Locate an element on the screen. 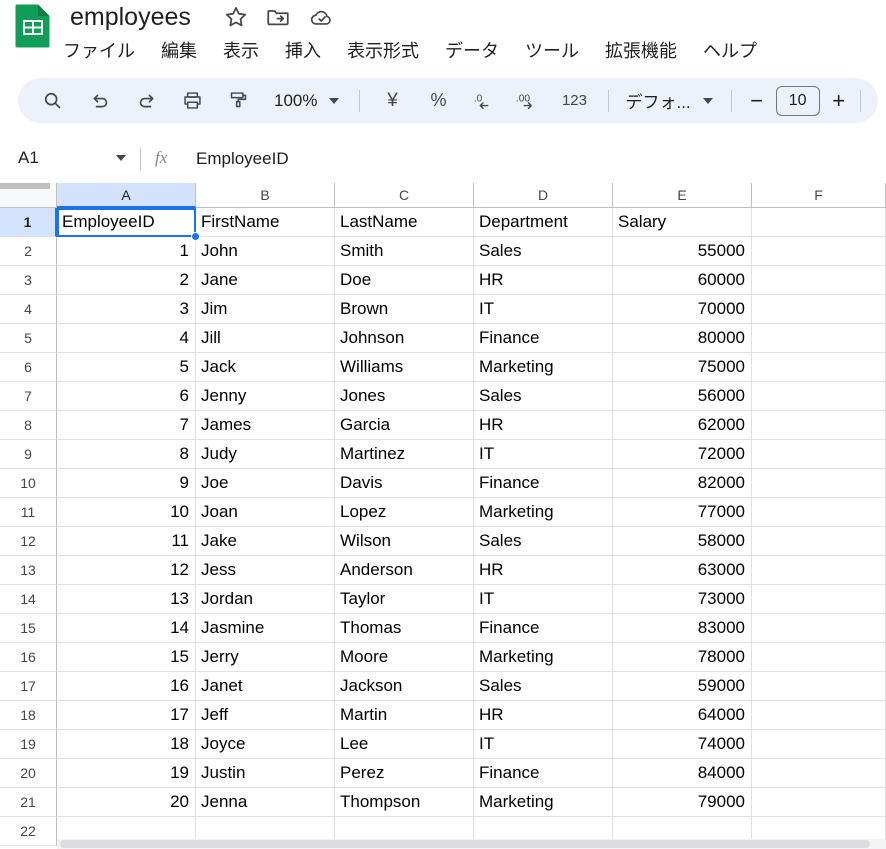  cell-A6: 5 is located at coordinates (126, 367).